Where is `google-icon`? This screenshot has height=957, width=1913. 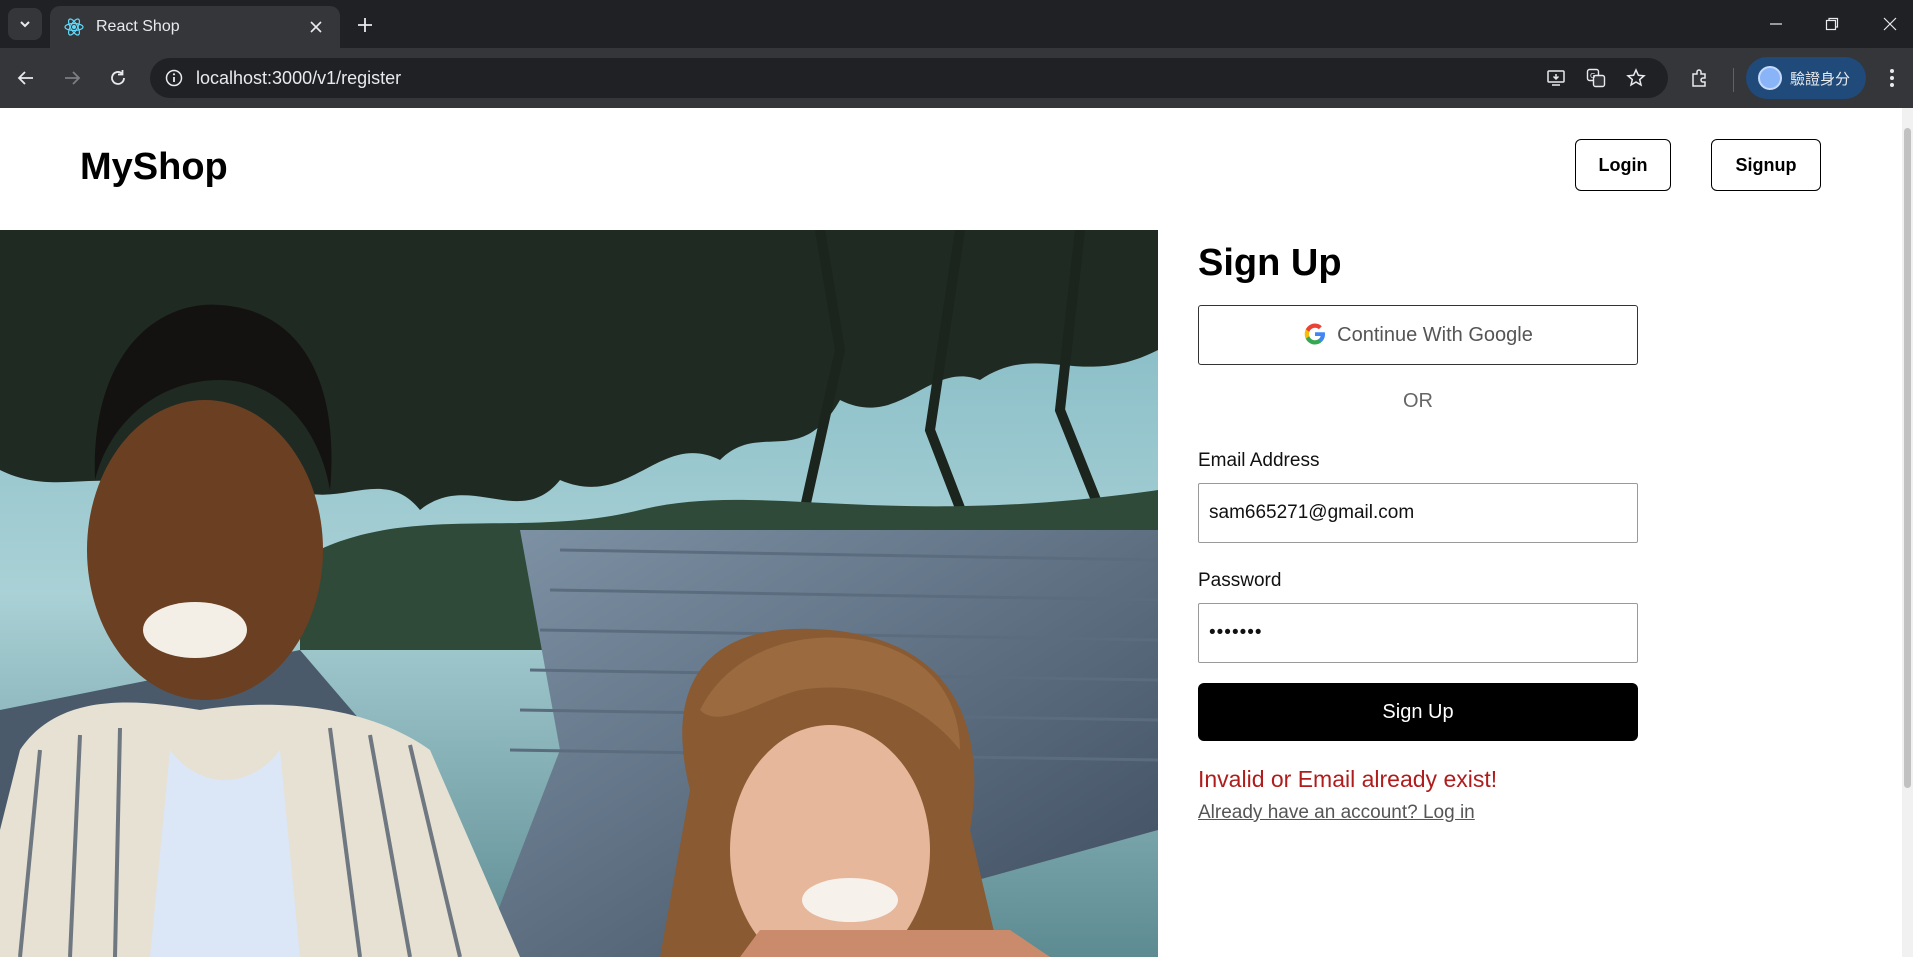 google-icon is located at coordinates (1315, 335).